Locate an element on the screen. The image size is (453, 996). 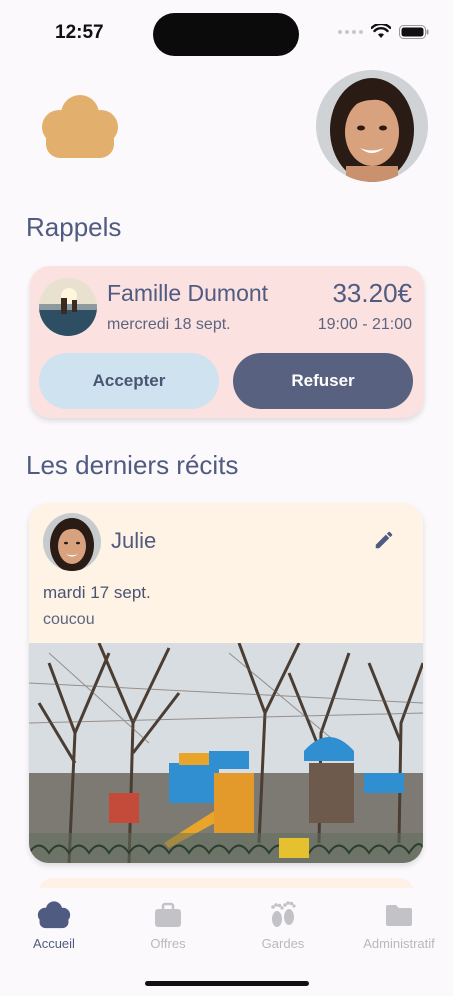
tab-offres: Offres is located at coordinates (168, 925).